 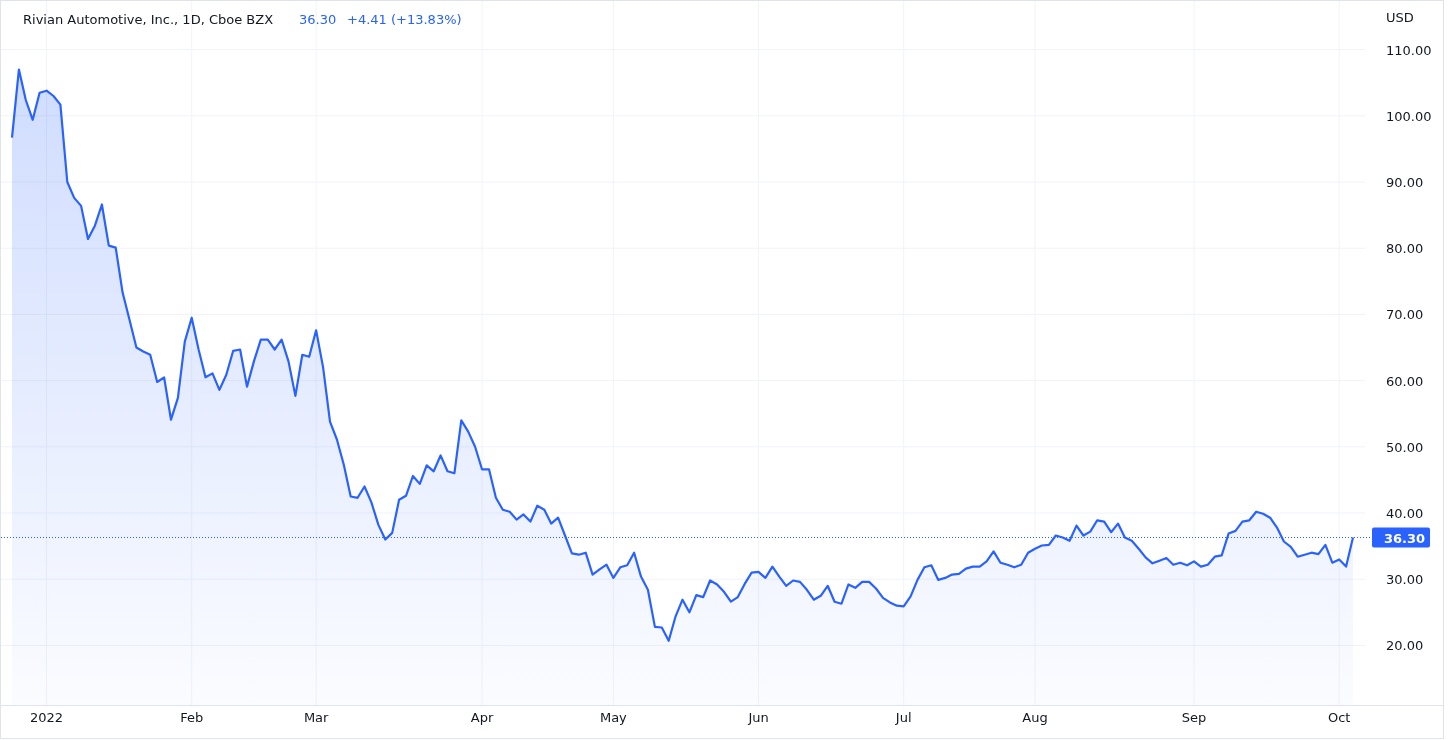 I want to click on last-price: 36.30, so click(x=318, y=19).